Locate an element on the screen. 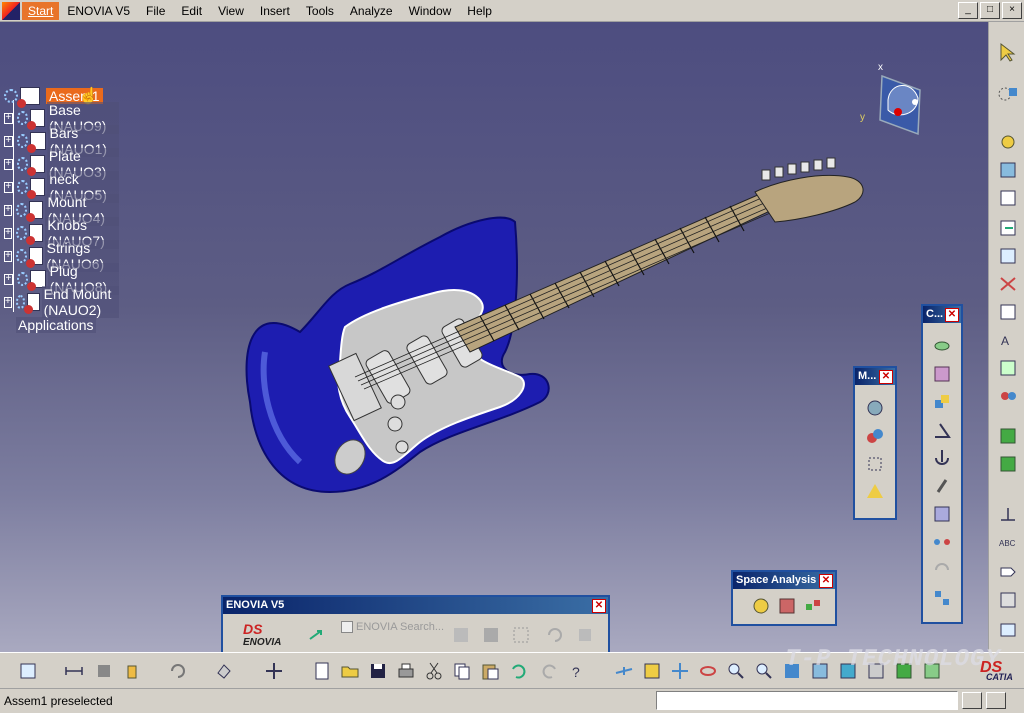 This screenshot has height=713, width=1024. angle-constraint-icon is located at coordinates (942, 430).